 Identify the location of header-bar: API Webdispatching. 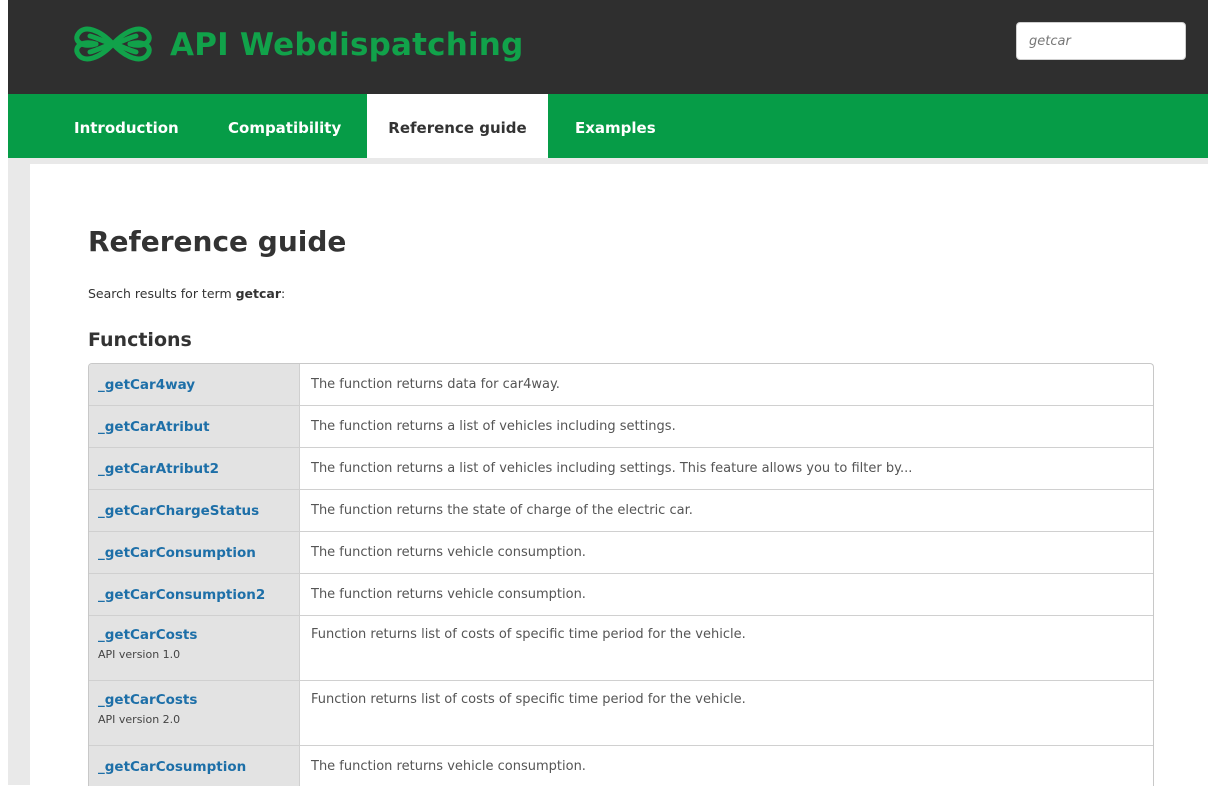
(604, 47).